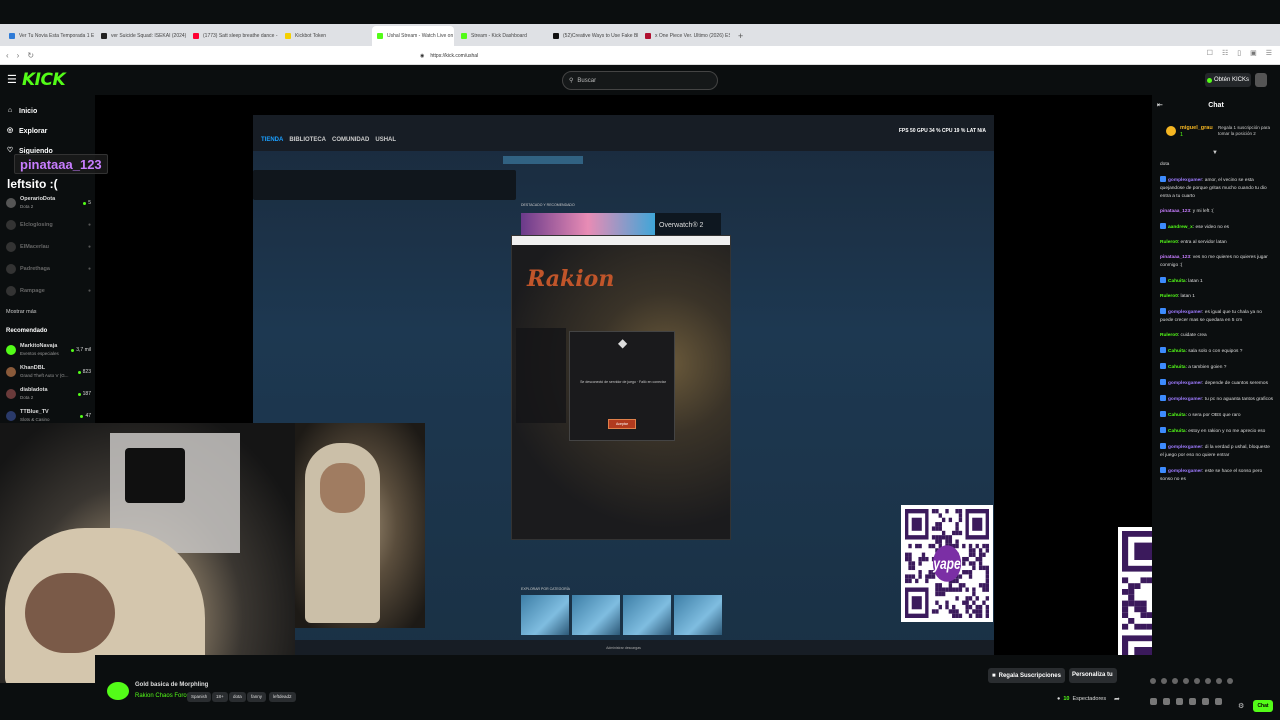 The width and height of the screenshot is (1280, 720). Describe the element at coordinates (48, 372) in the screenshot. I see `sidebar-channel-recommended: KhanDBL Grand Theft Auto V (G... 823` at that location.